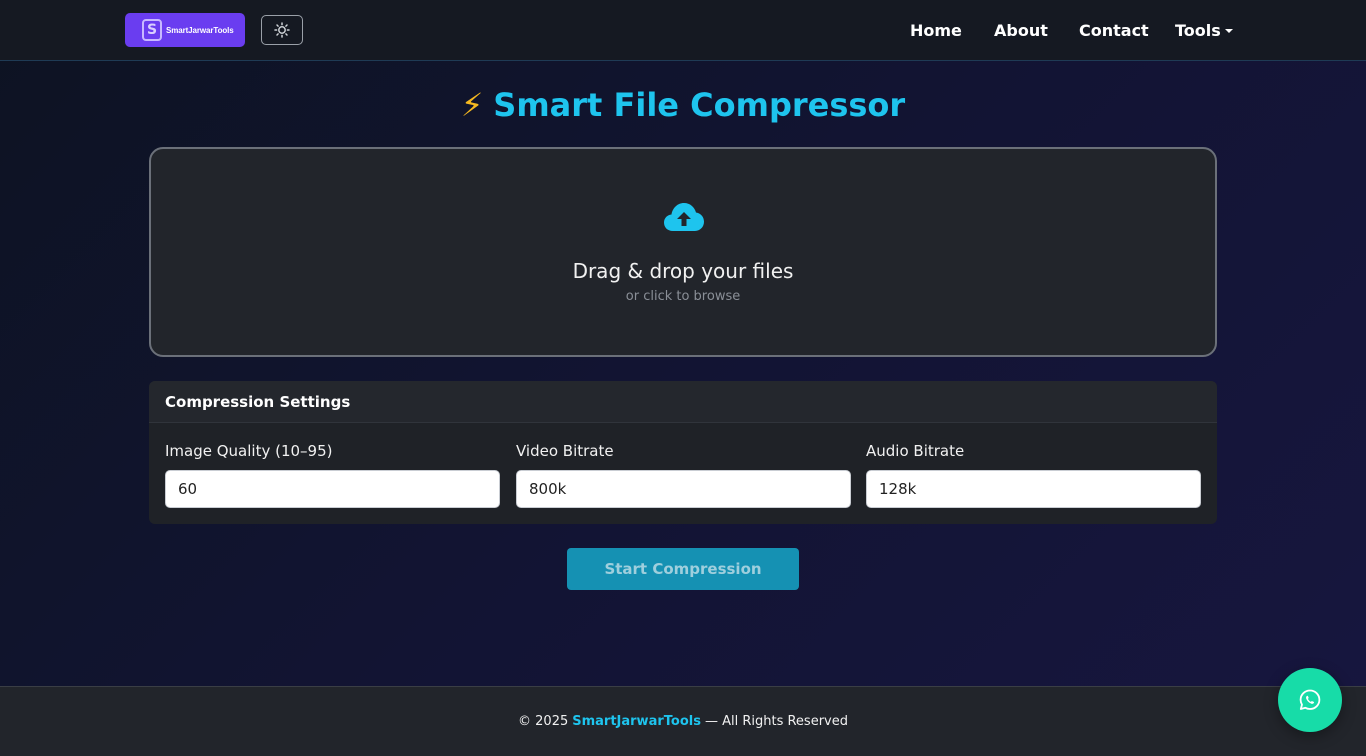 This screenshot has height=756, width=1366. Describe the element at coordinates (1033, 489) in the screenshot. I see `audio-bitrate-input` at that location.